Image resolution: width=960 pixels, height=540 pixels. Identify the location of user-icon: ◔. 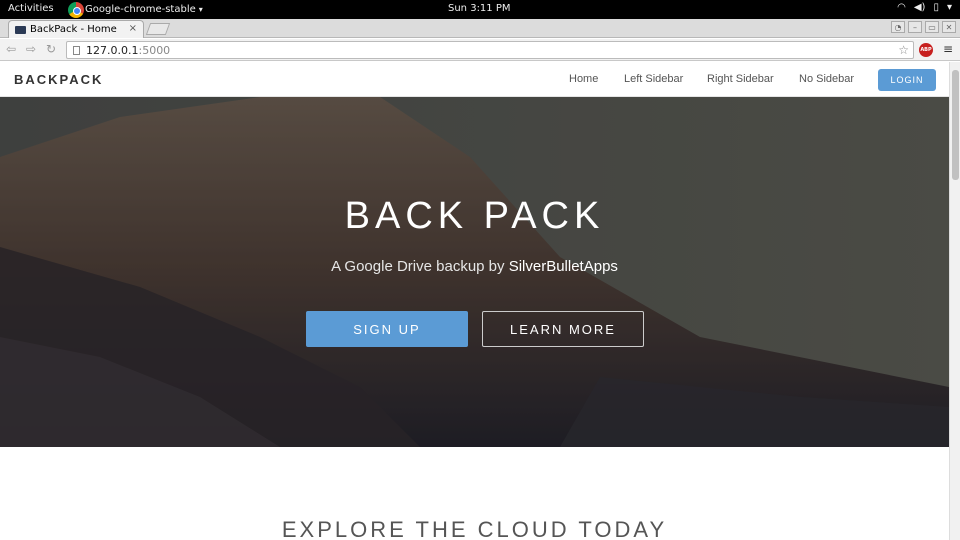
(898, 27).